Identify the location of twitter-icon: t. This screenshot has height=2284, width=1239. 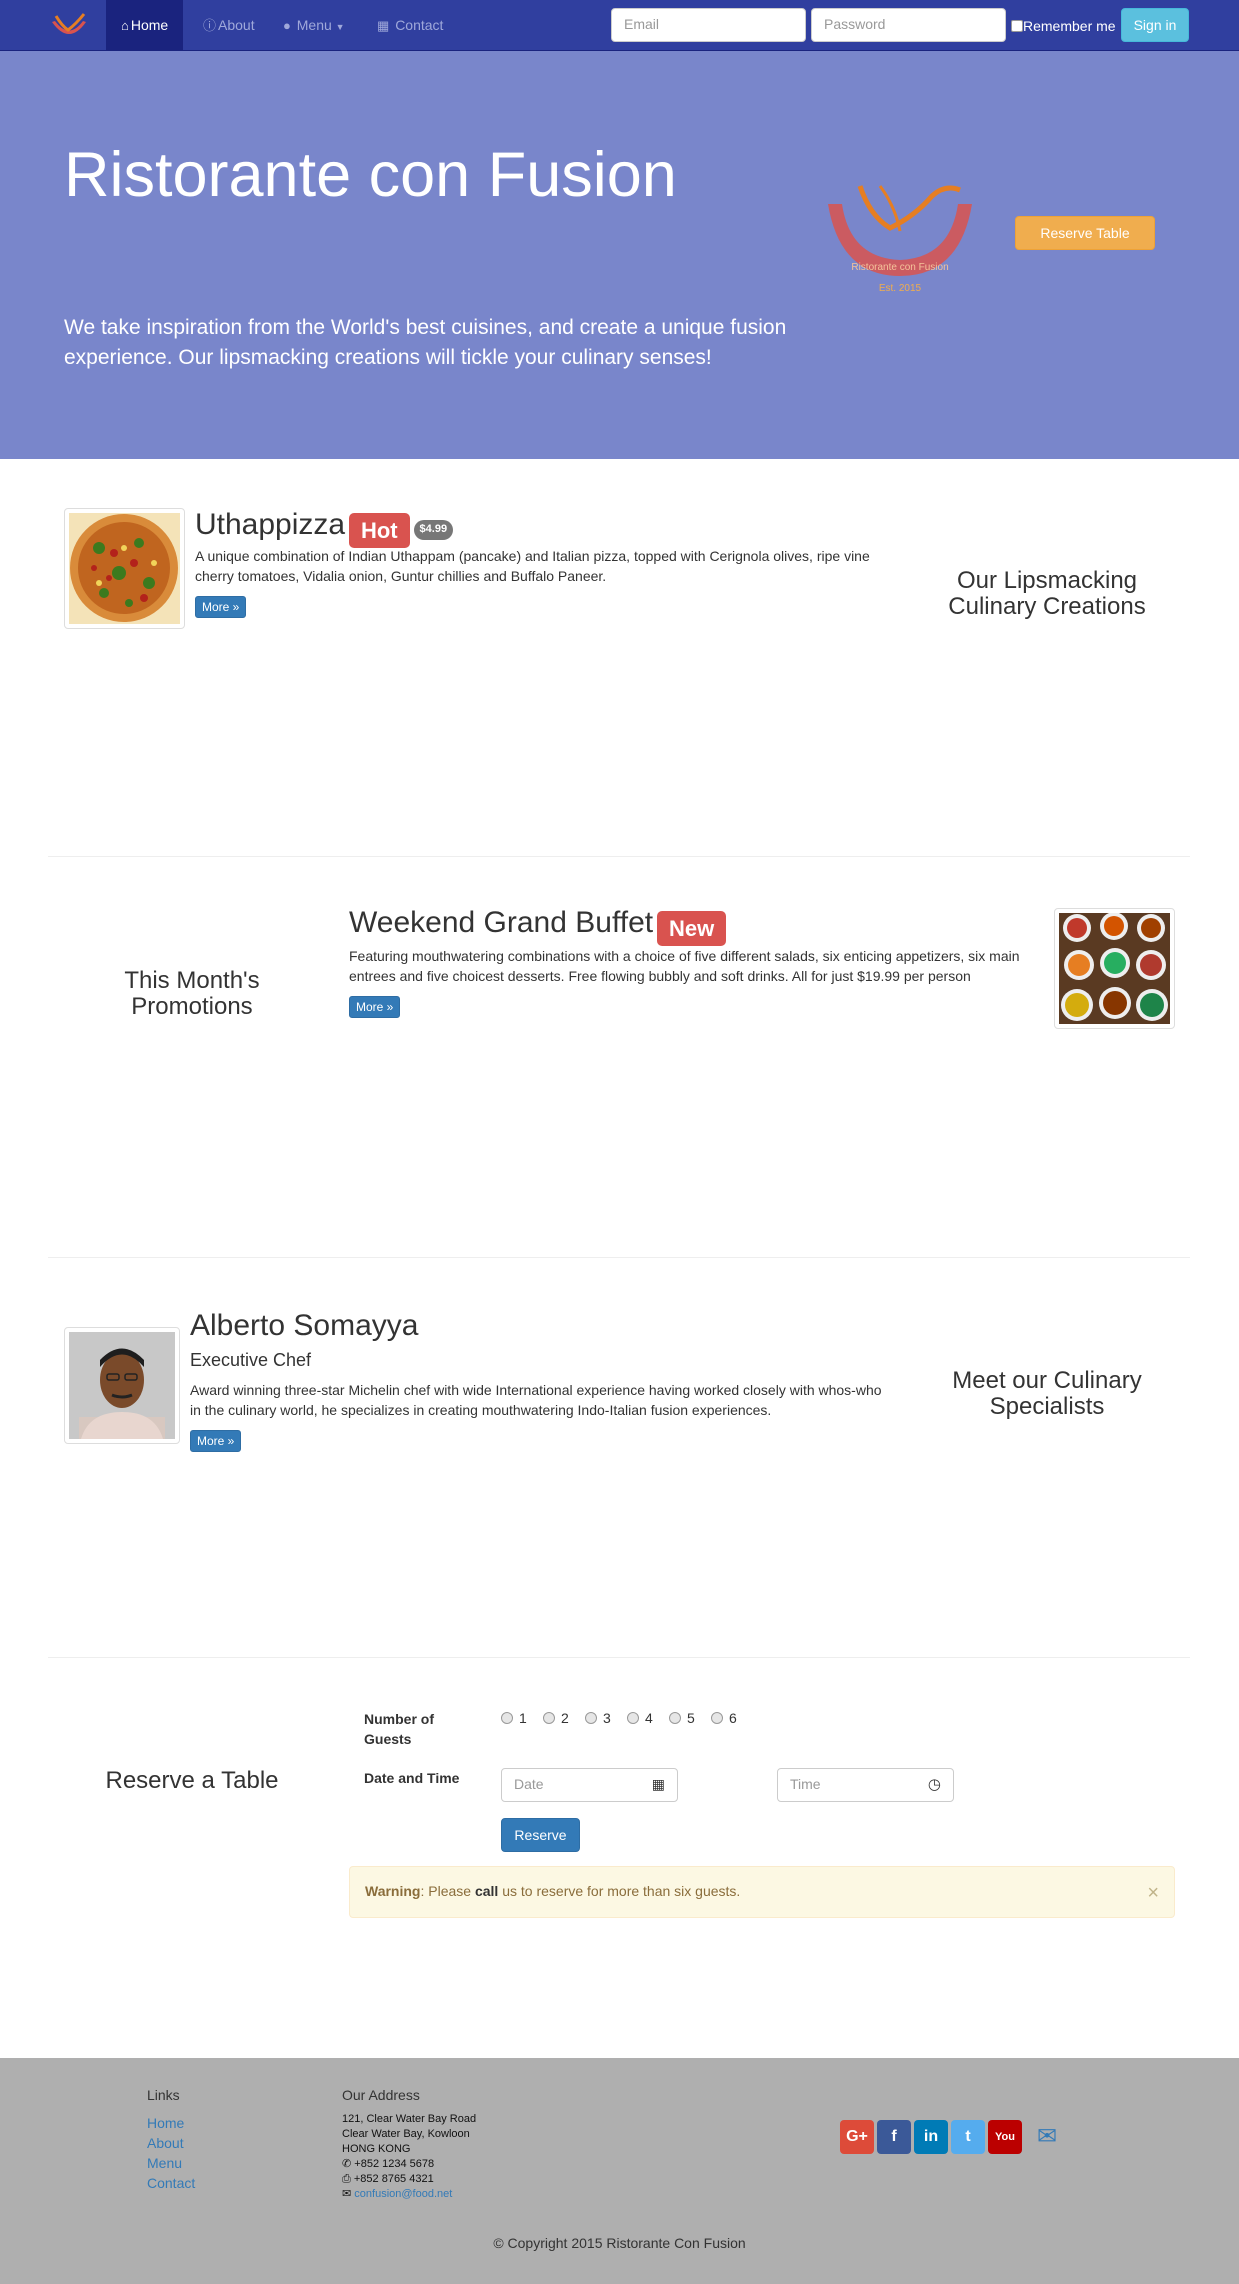
(968, 2137).